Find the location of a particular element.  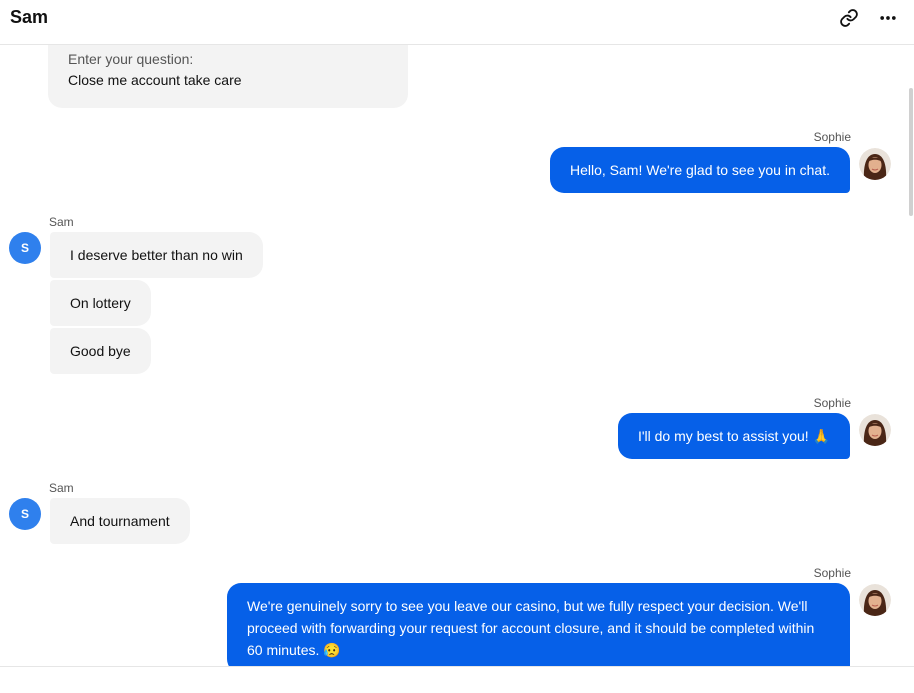

composer-divider is located at coordinates (457, 666).